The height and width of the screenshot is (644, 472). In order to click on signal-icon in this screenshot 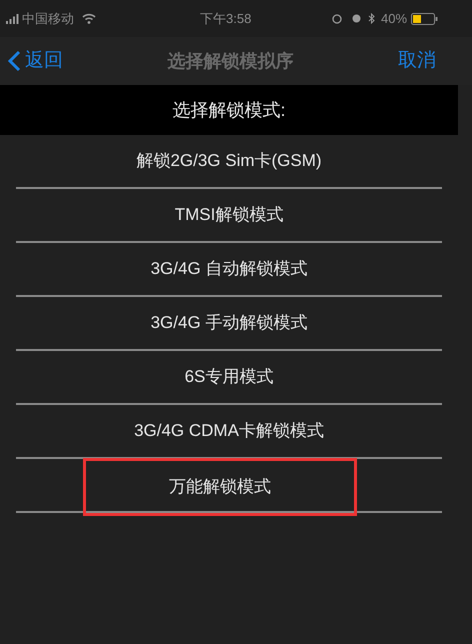, I will do `click(13, 19)`.